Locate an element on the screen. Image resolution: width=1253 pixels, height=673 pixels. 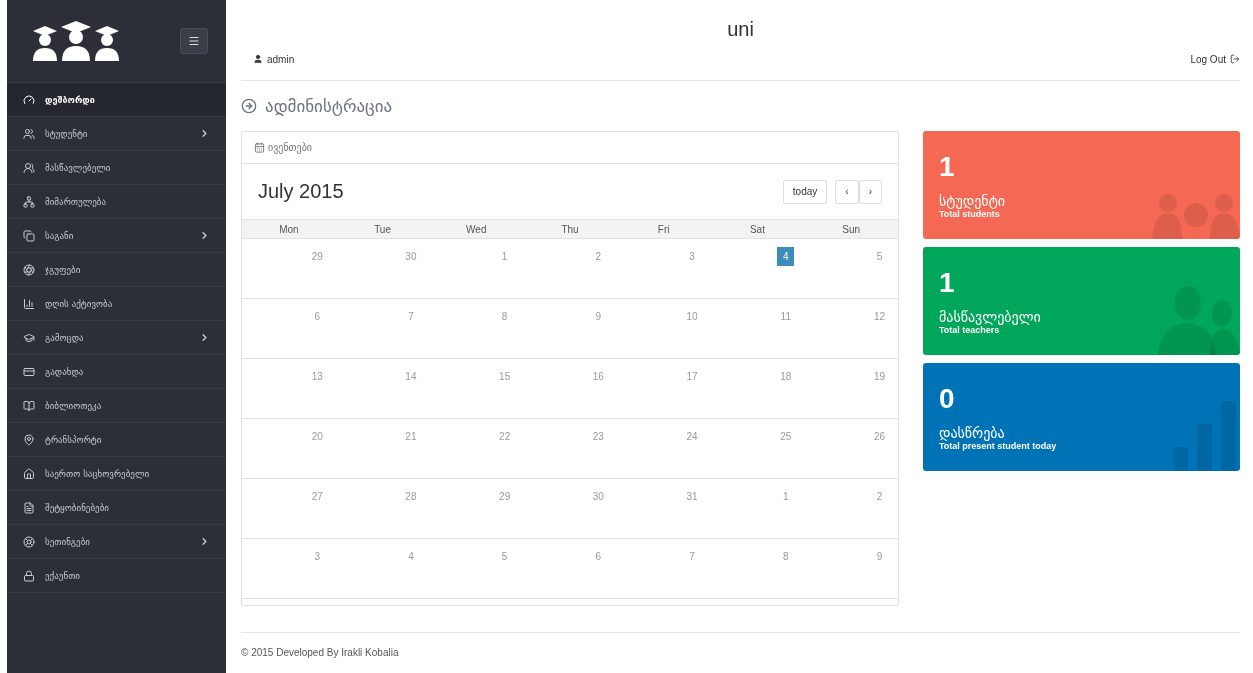
day-number: 12 is located at coordinates (879, 316).